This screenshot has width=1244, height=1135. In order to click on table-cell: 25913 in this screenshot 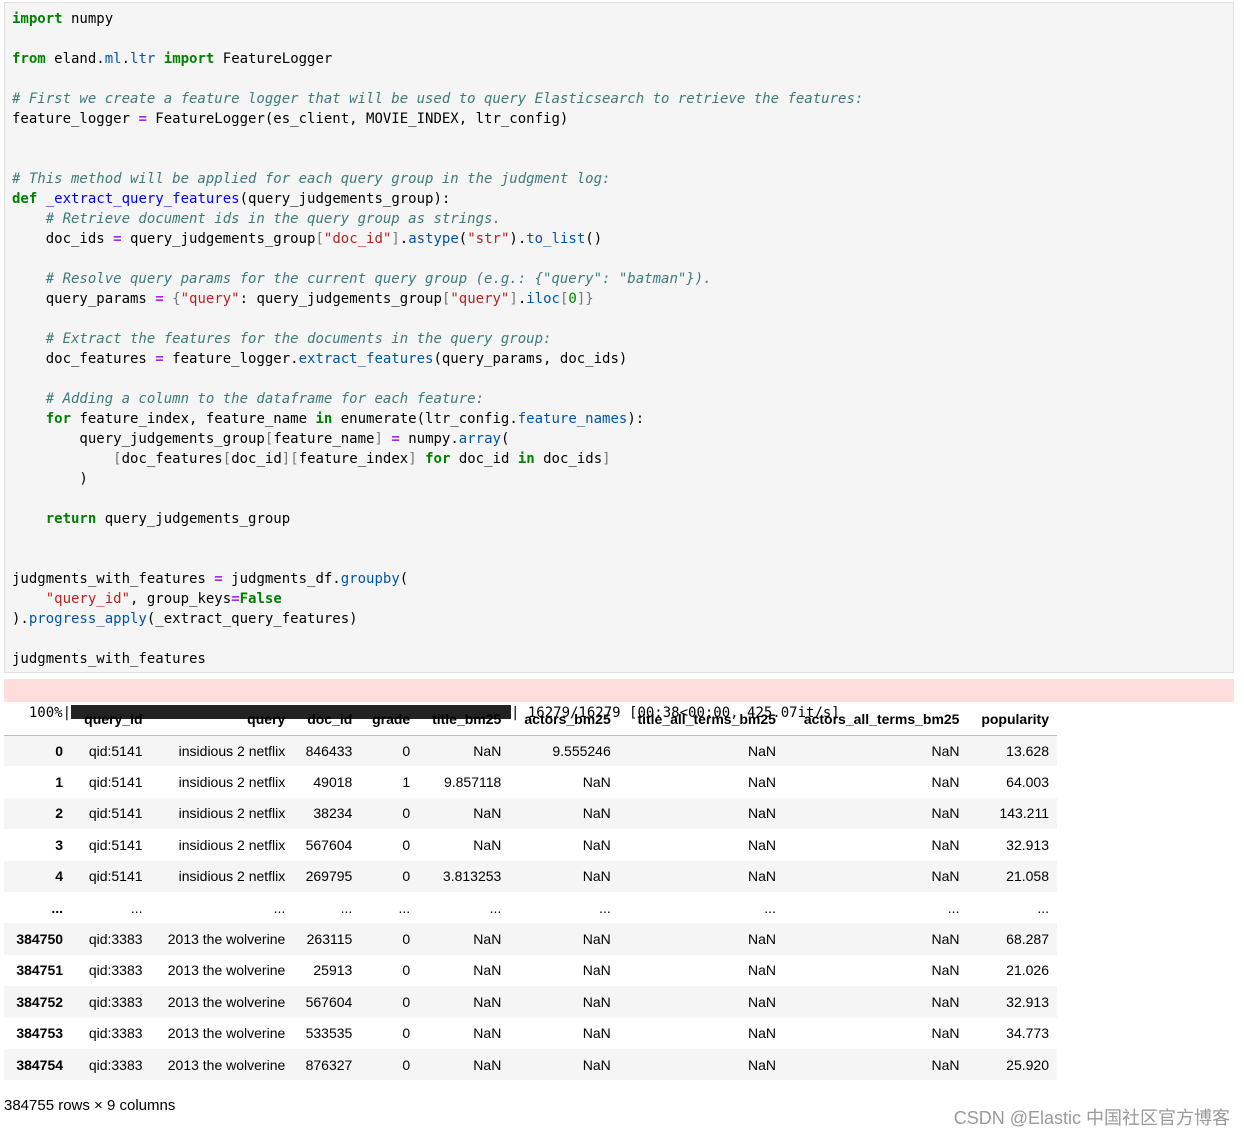, I will do `click(333, 970)`.